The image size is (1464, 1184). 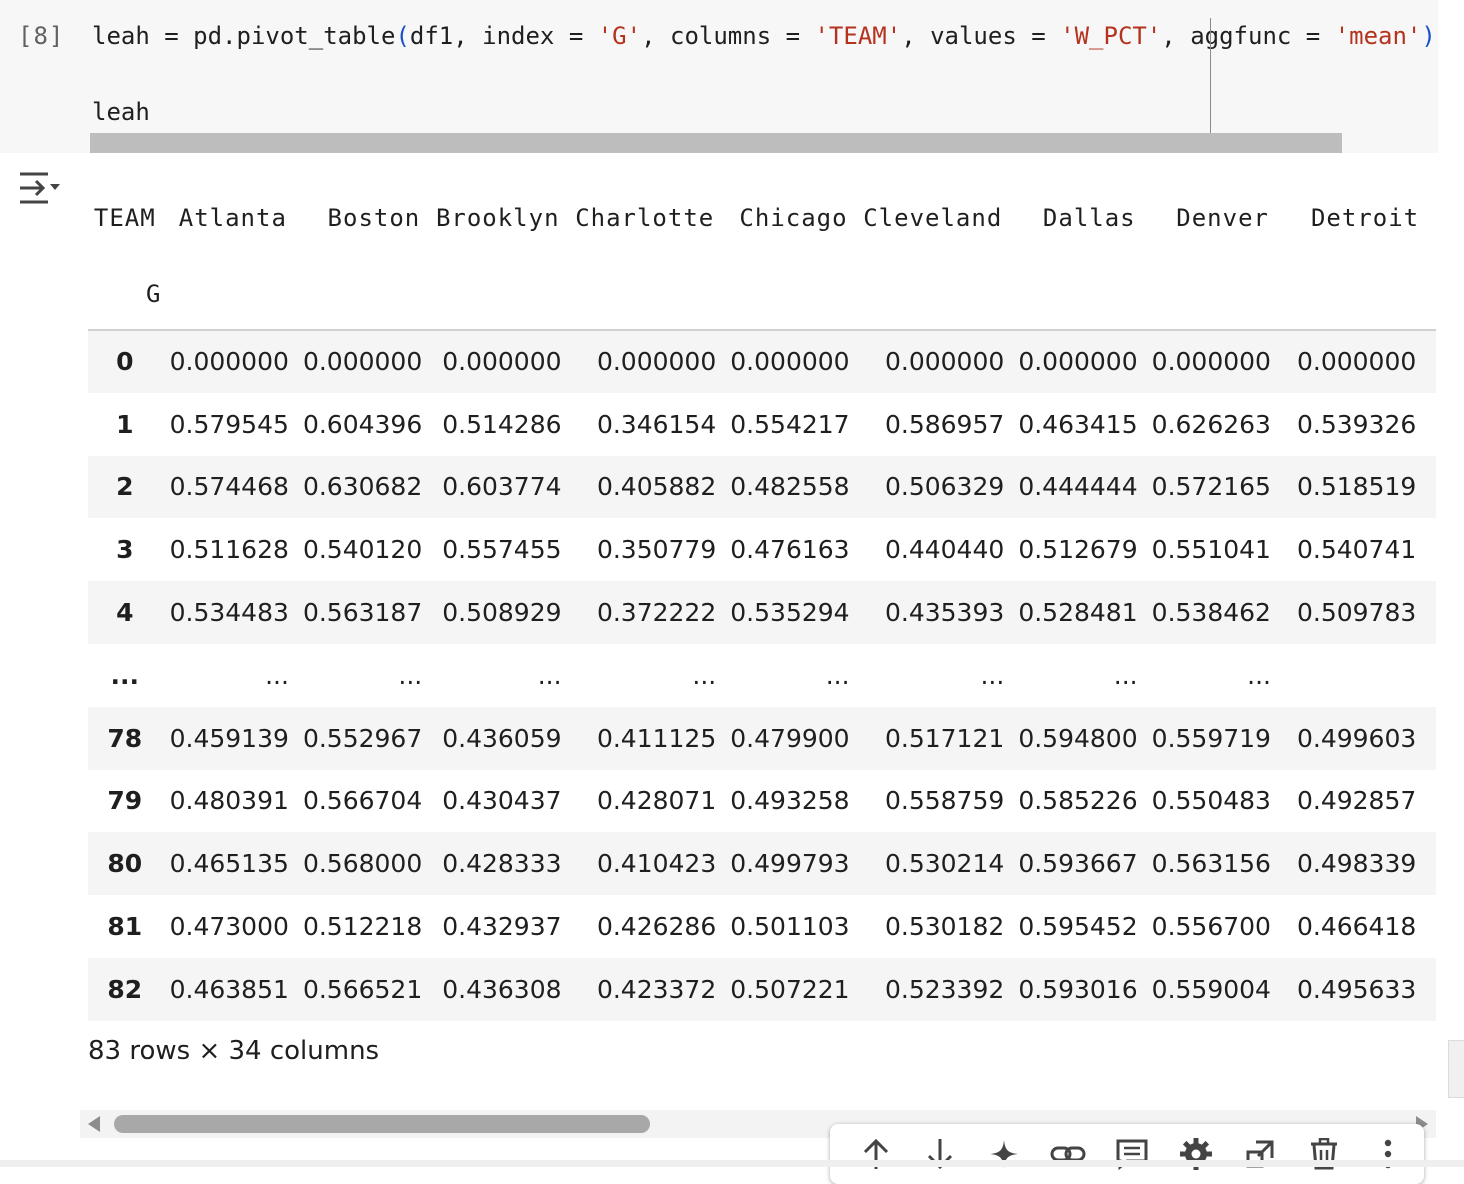 I want to click on text-cursor, so click(x=1210, y=85).